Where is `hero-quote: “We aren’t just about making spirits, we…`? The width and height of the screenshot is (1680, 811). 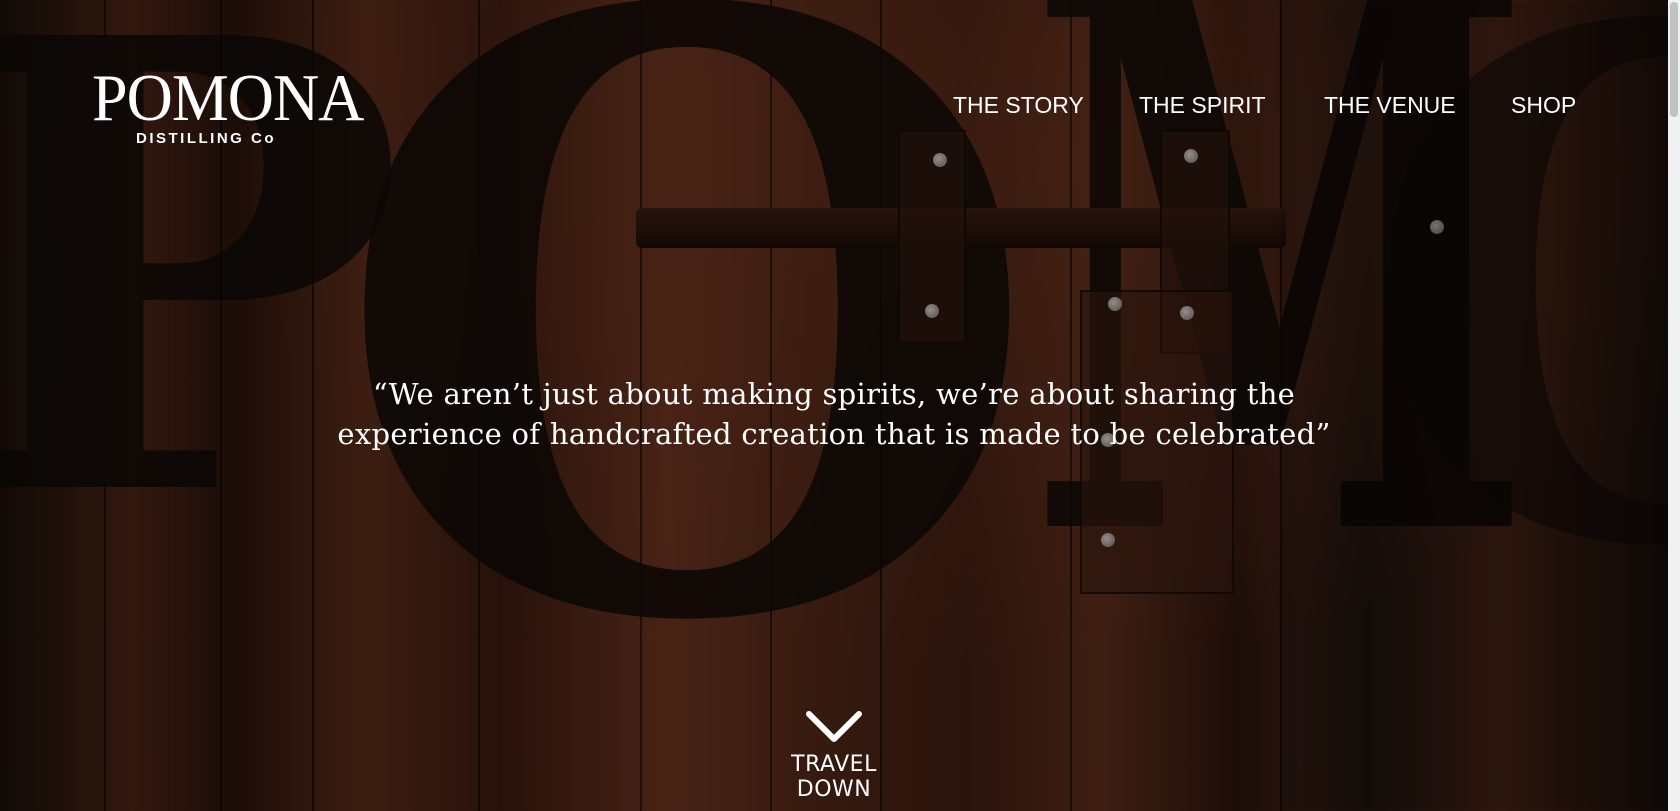 hero-quote: “We aren’t just about making spirits, we… is located at coordinates (834, 414).